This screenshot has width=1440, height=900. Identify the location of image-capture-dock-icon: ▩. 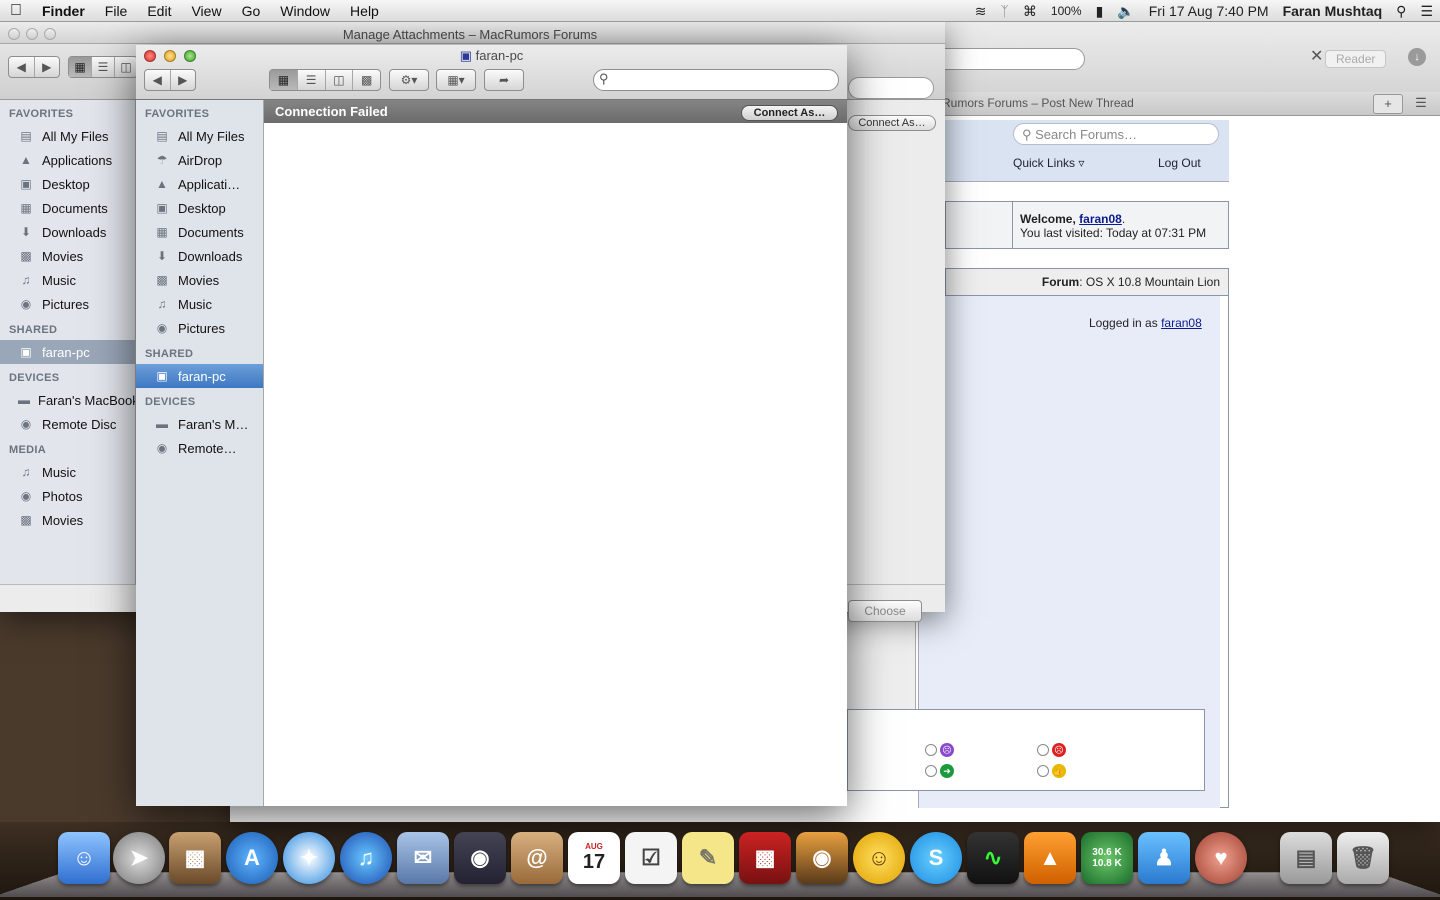
(195, 858).